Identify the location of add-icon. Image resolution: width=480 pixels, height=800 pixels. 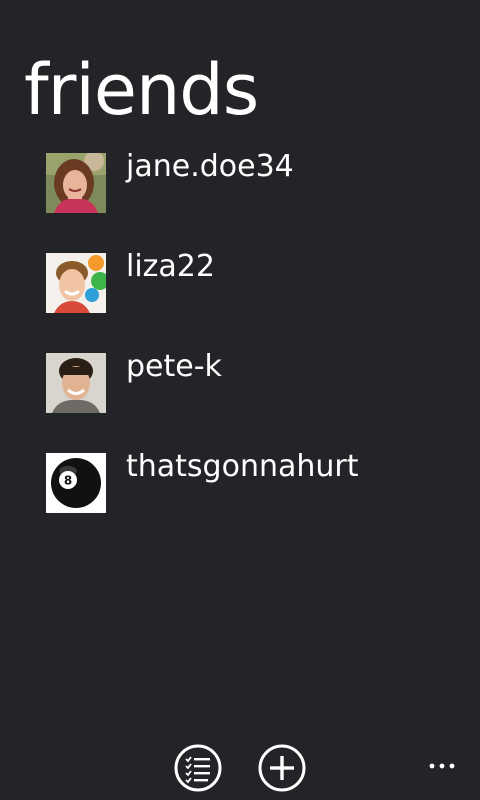
(282, 768).